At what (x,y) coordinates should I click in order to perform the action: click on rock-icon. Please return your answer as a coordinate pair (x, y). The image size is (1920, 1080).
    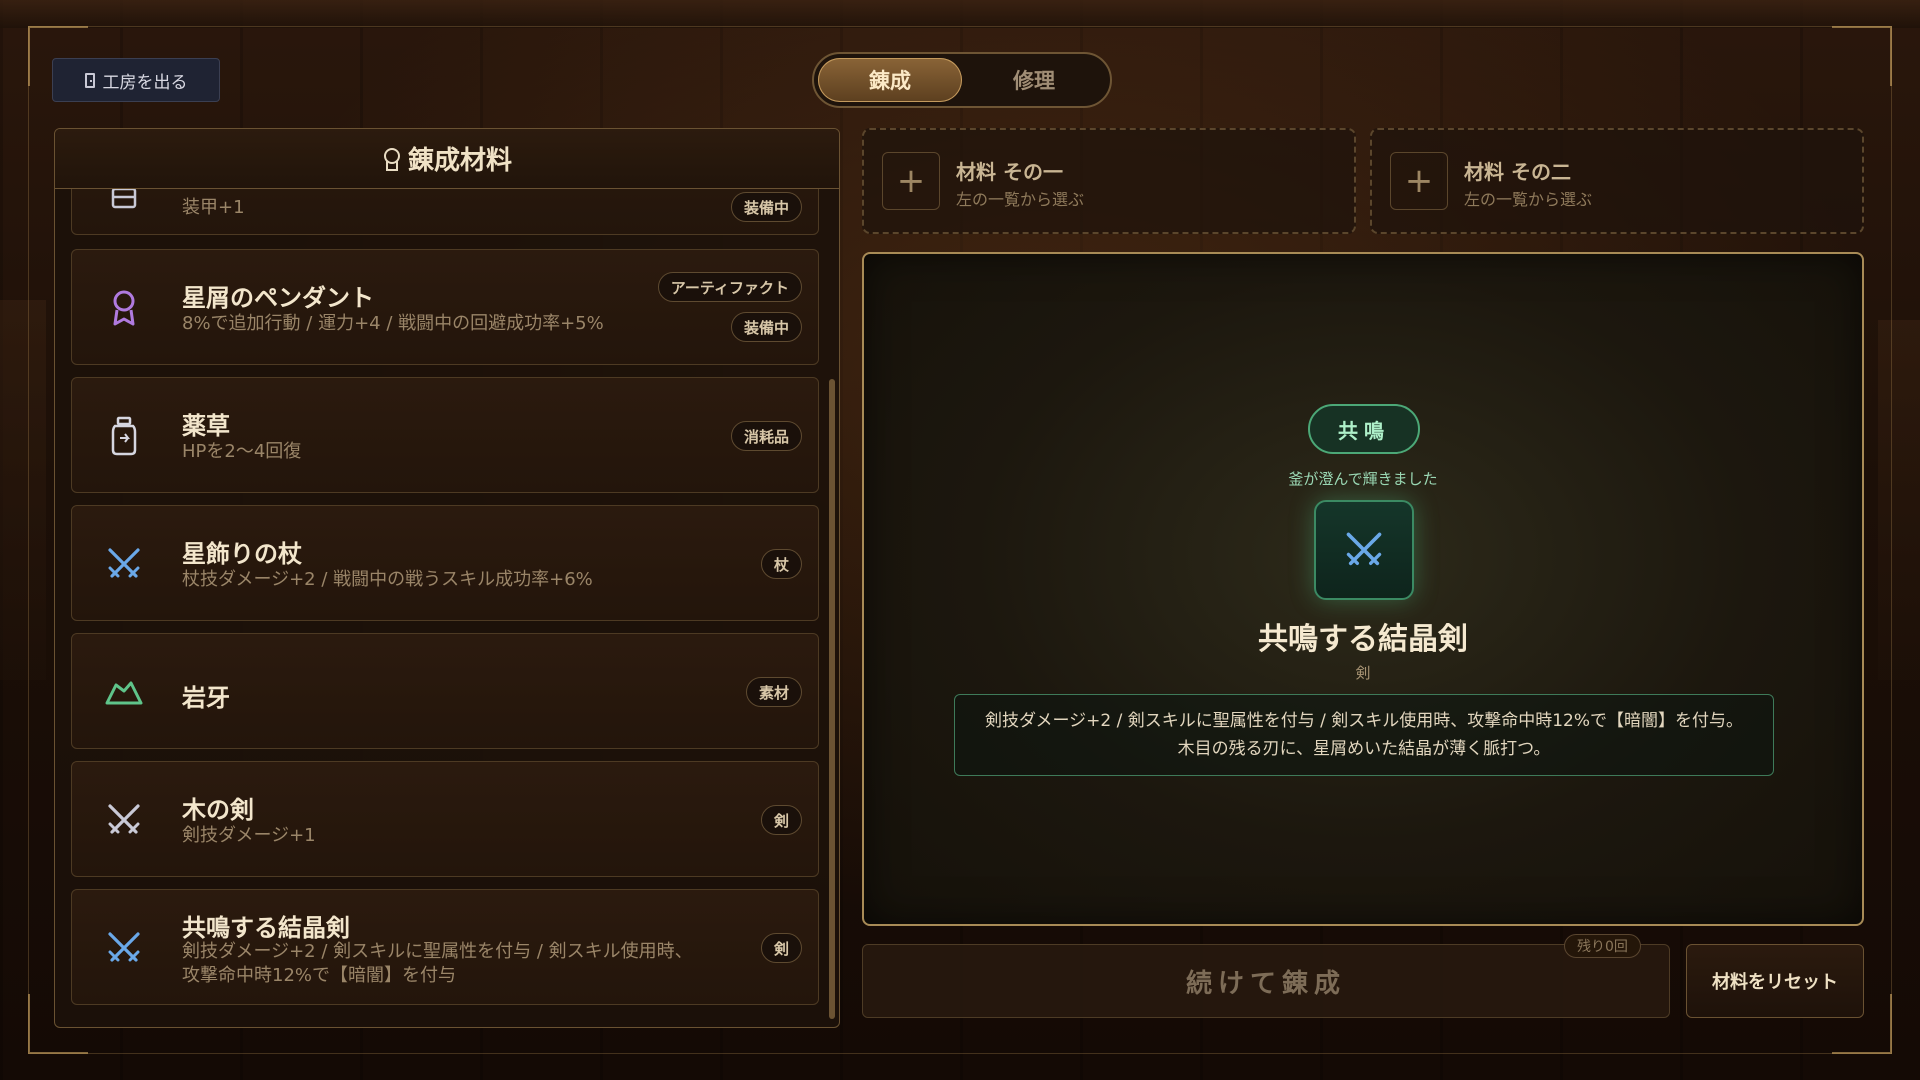
    Looking at the image, I should click on (124, 692).